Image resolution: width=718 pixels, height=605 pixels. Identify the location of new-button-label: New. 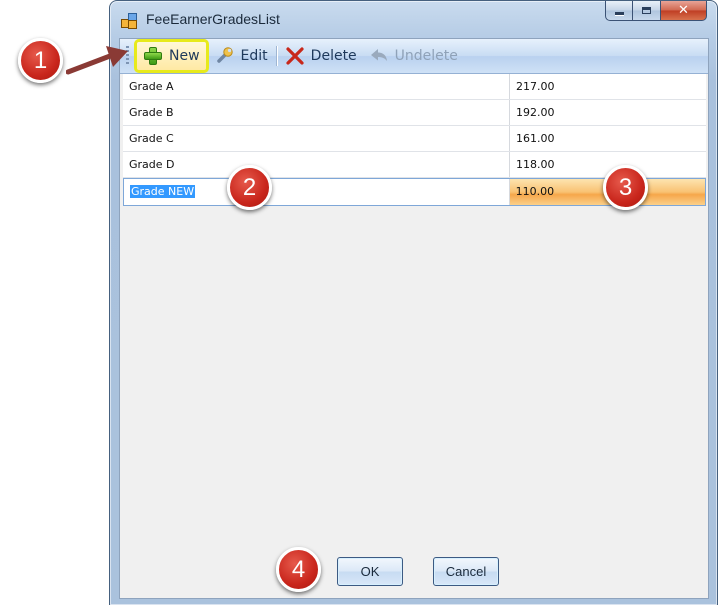
(184, 56).